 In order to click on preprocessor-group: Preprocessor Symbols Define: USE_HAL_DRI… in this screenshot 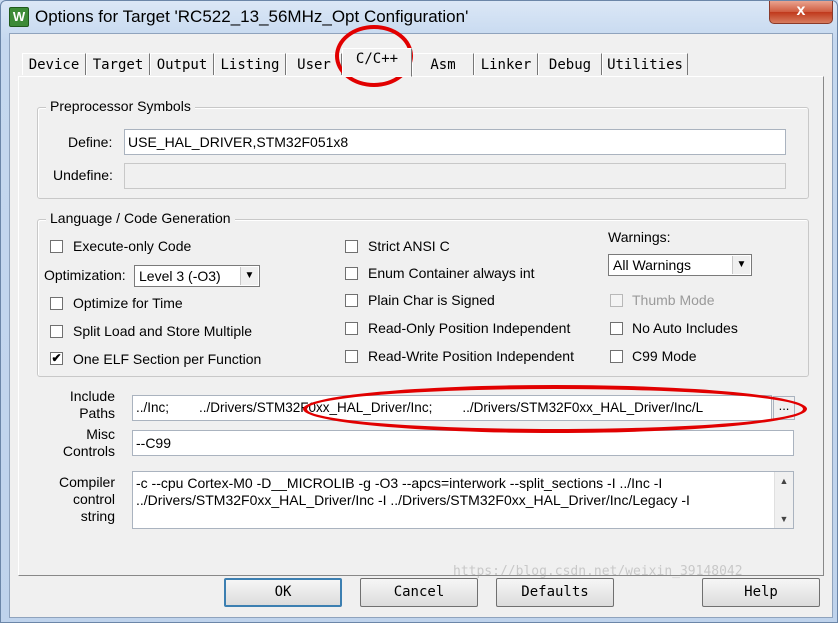, I will do `click(423, 148)`.